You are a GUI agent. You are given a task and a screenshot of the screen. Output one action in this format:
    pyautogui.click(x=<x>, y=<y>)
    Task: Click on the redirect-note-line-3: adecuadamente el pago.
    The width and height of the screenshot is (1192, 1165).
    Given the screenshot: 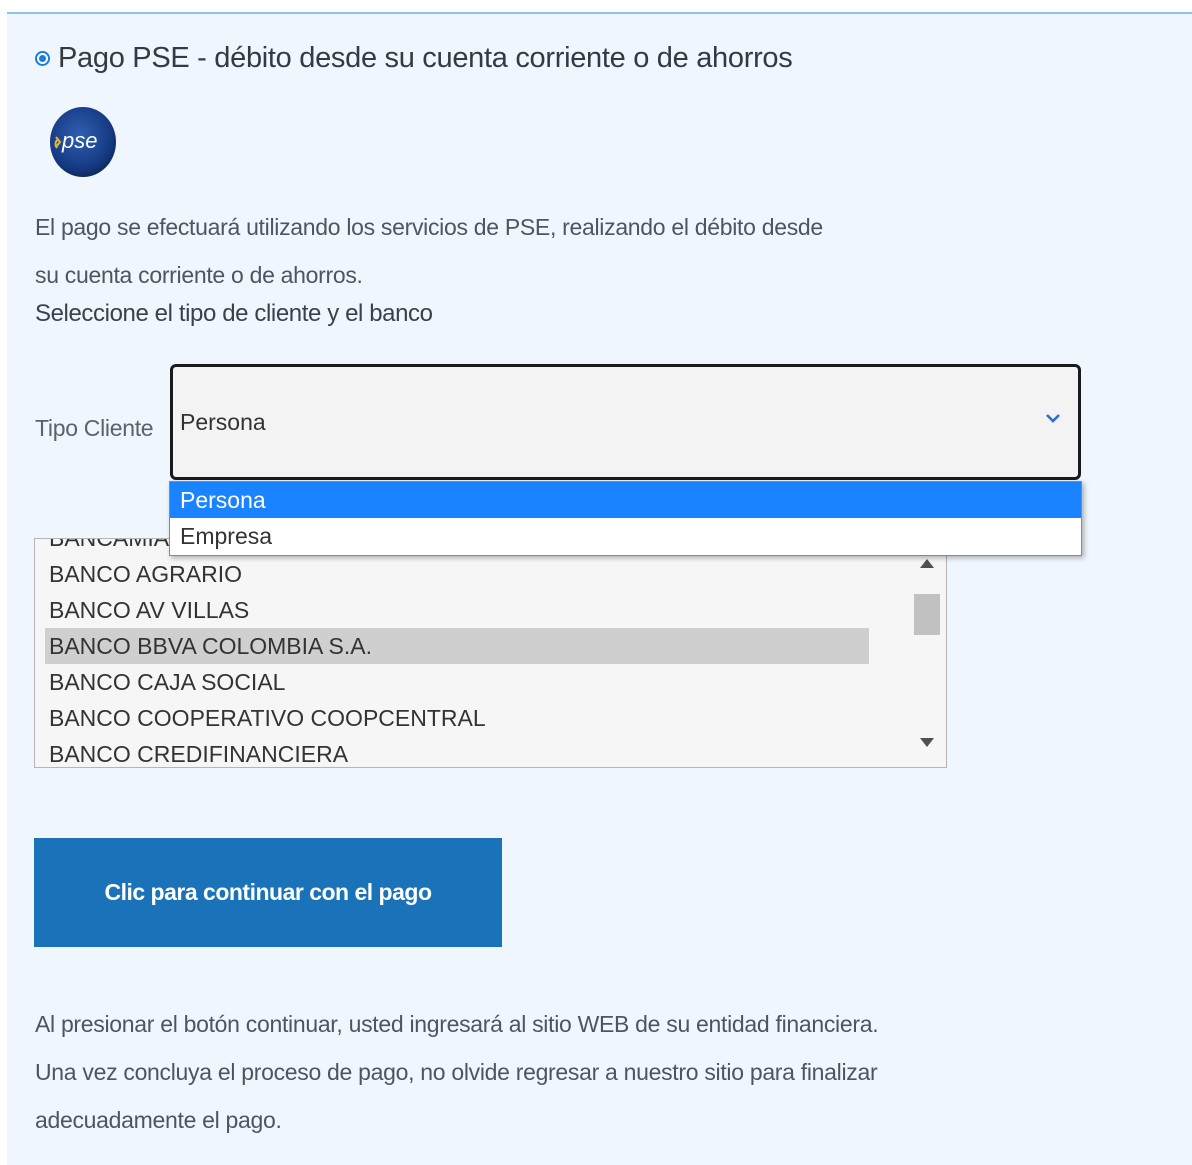 What is the action you would take?
    pyautogui.click(x=158, y=1120)
    